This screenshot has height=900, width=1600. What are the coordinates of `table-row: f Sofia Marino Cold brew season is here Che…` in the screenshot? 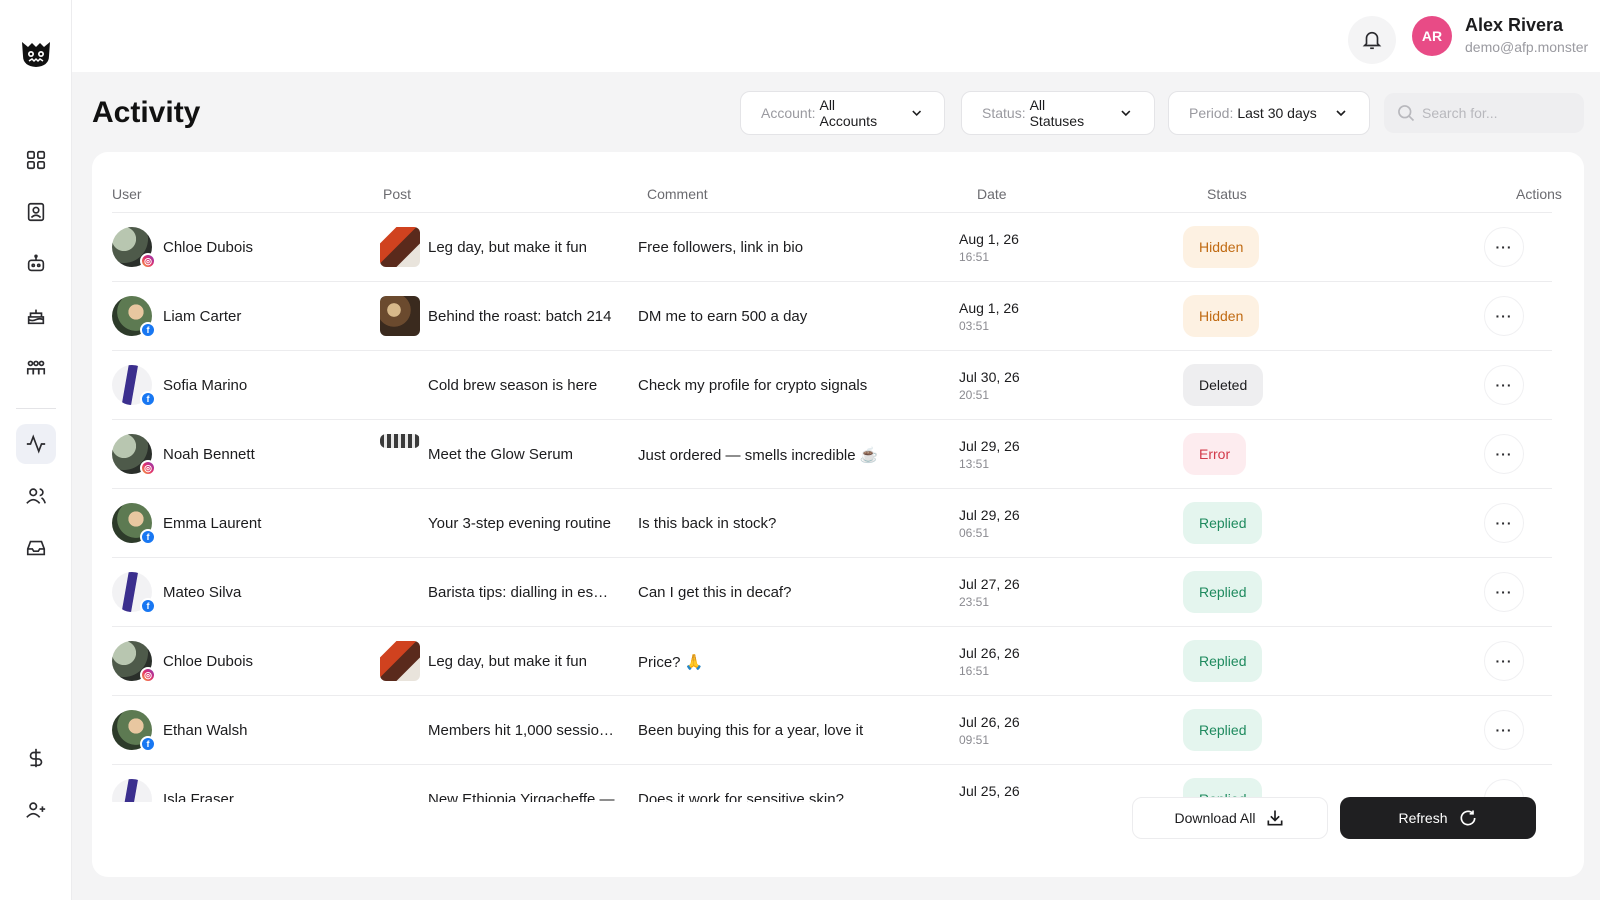 It's located at (832, 384).